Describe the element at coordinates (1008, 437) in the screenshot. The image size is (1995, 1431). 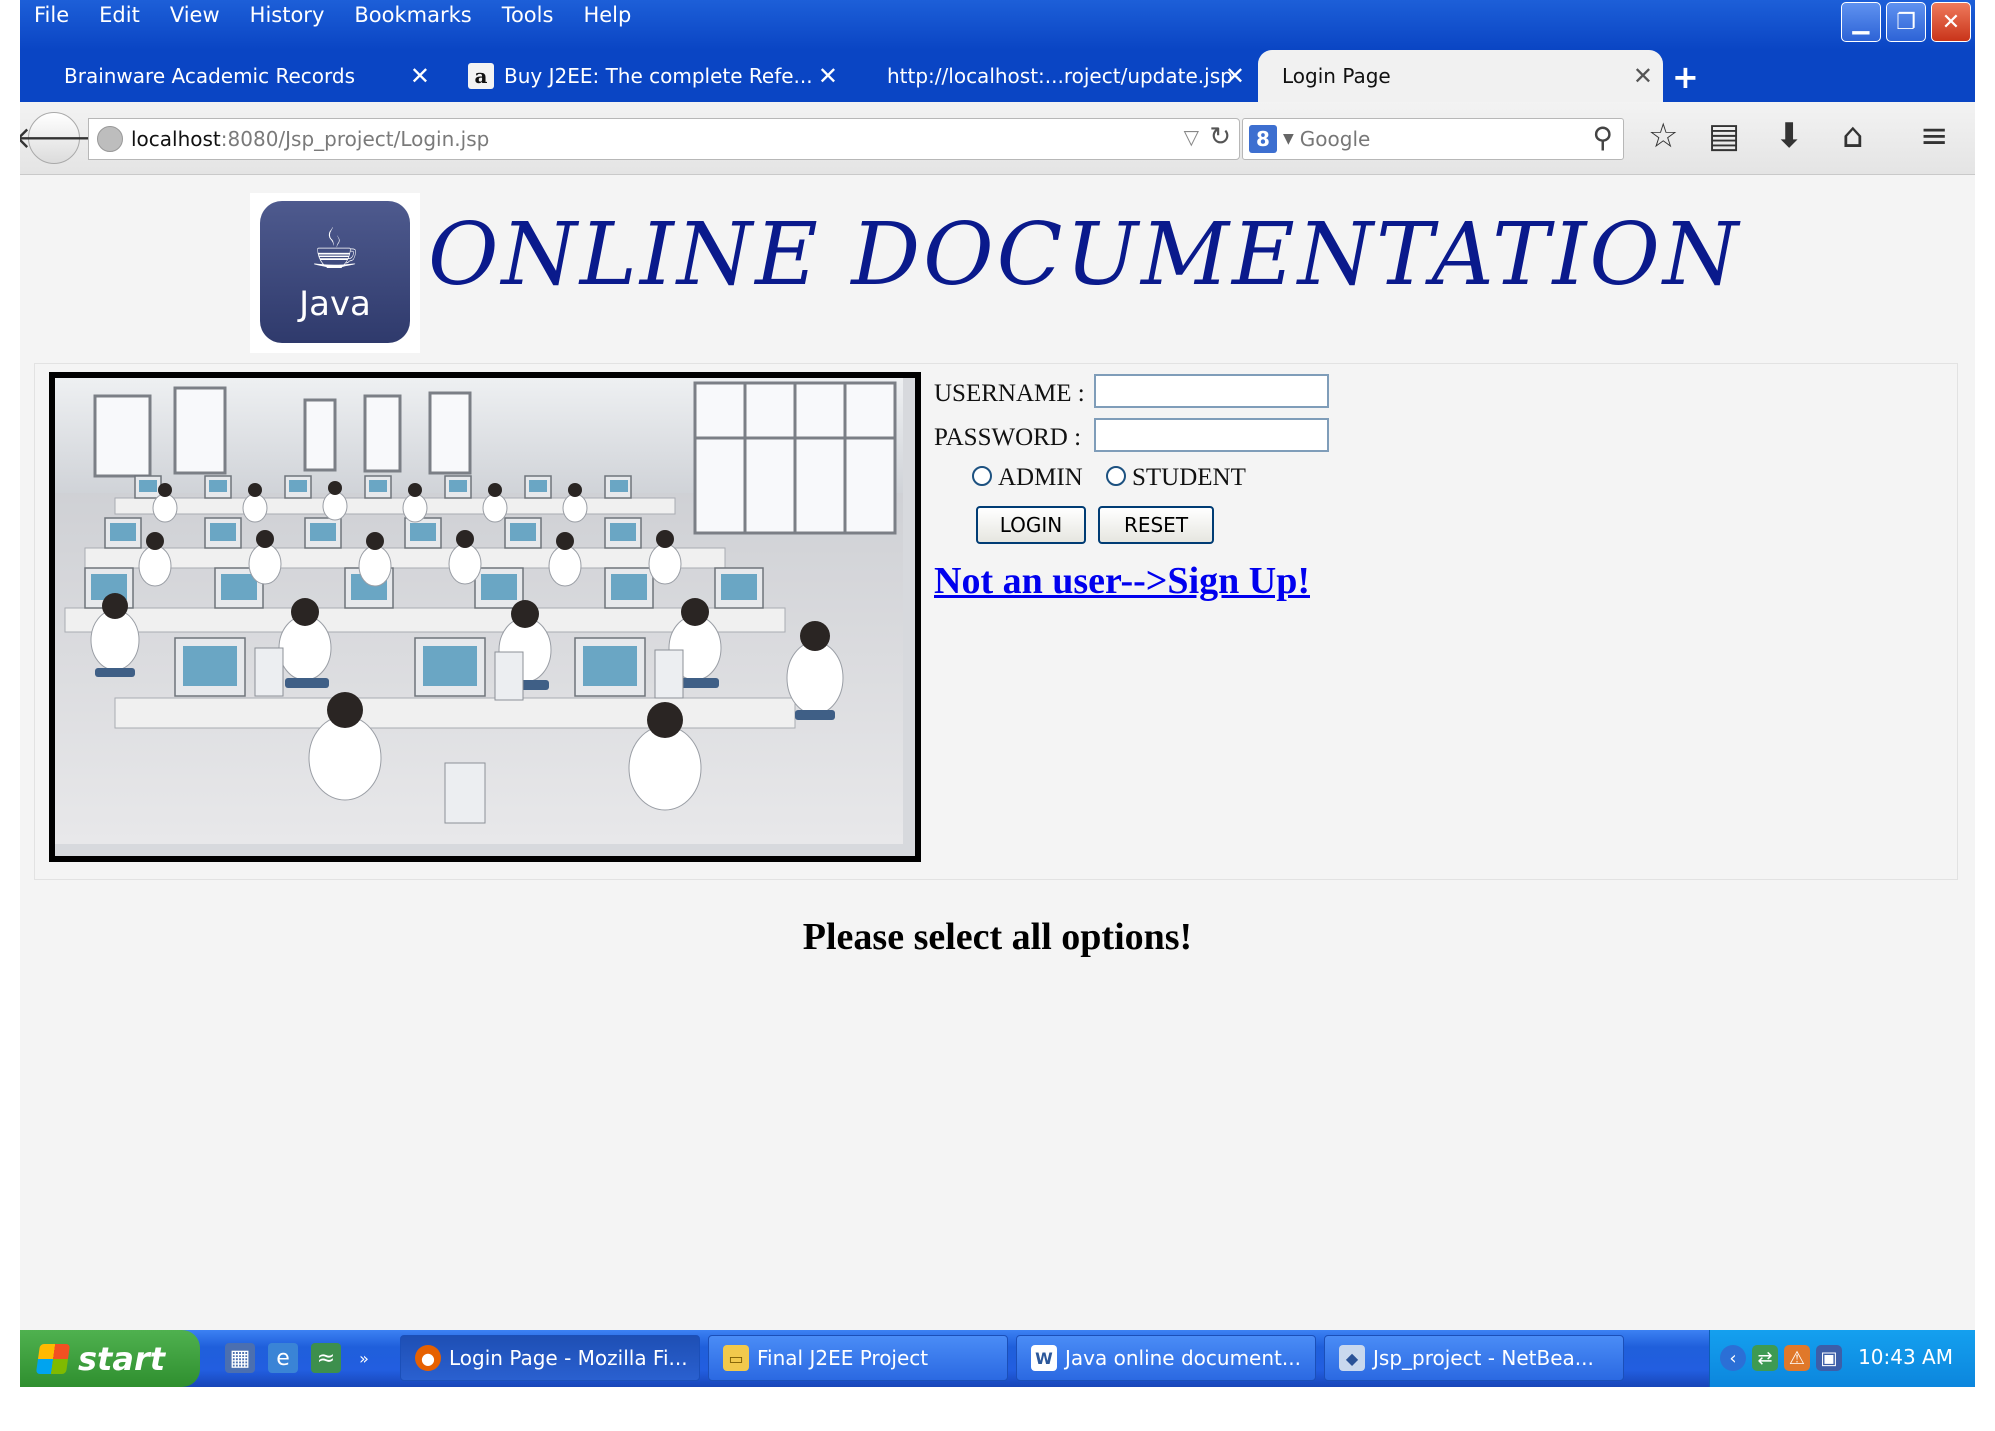
I see `password-label: PASSWORD :` at that location.